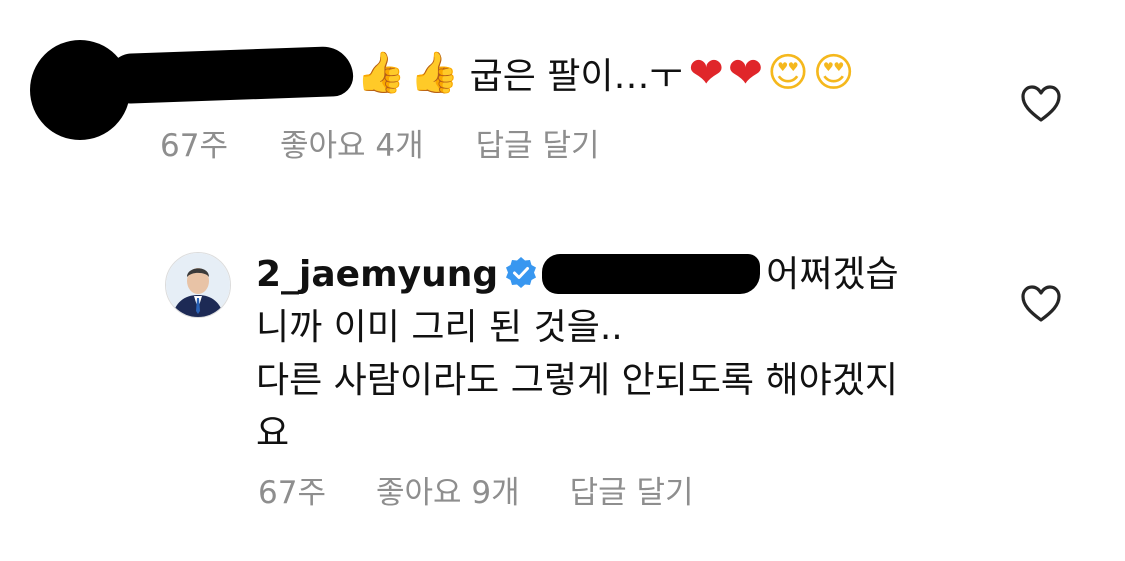  Describe the element at coordinates (577, 380) in the screenshot. I see `comment-2-line-3: 다른 사람이라도 그렇게 안되도록 해야겠지` at that location.